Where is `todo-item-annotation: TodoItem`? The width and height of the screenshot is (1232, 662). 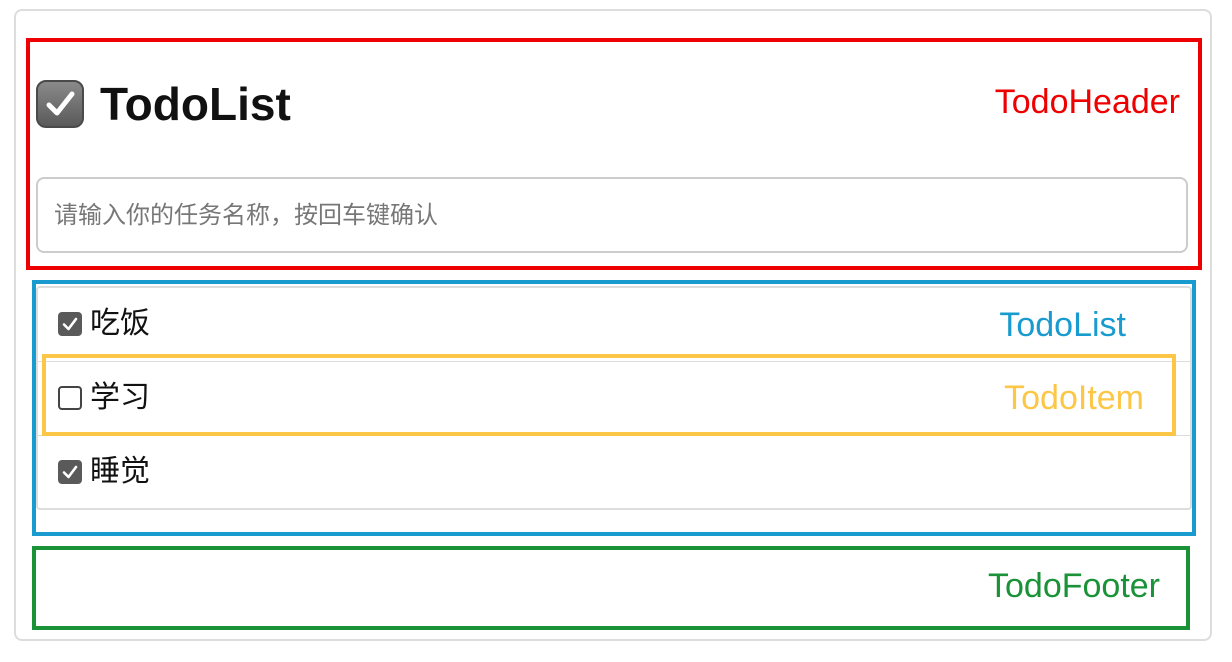
todo-item-annotation: TodoItem is located at coordinates (1074, 398).